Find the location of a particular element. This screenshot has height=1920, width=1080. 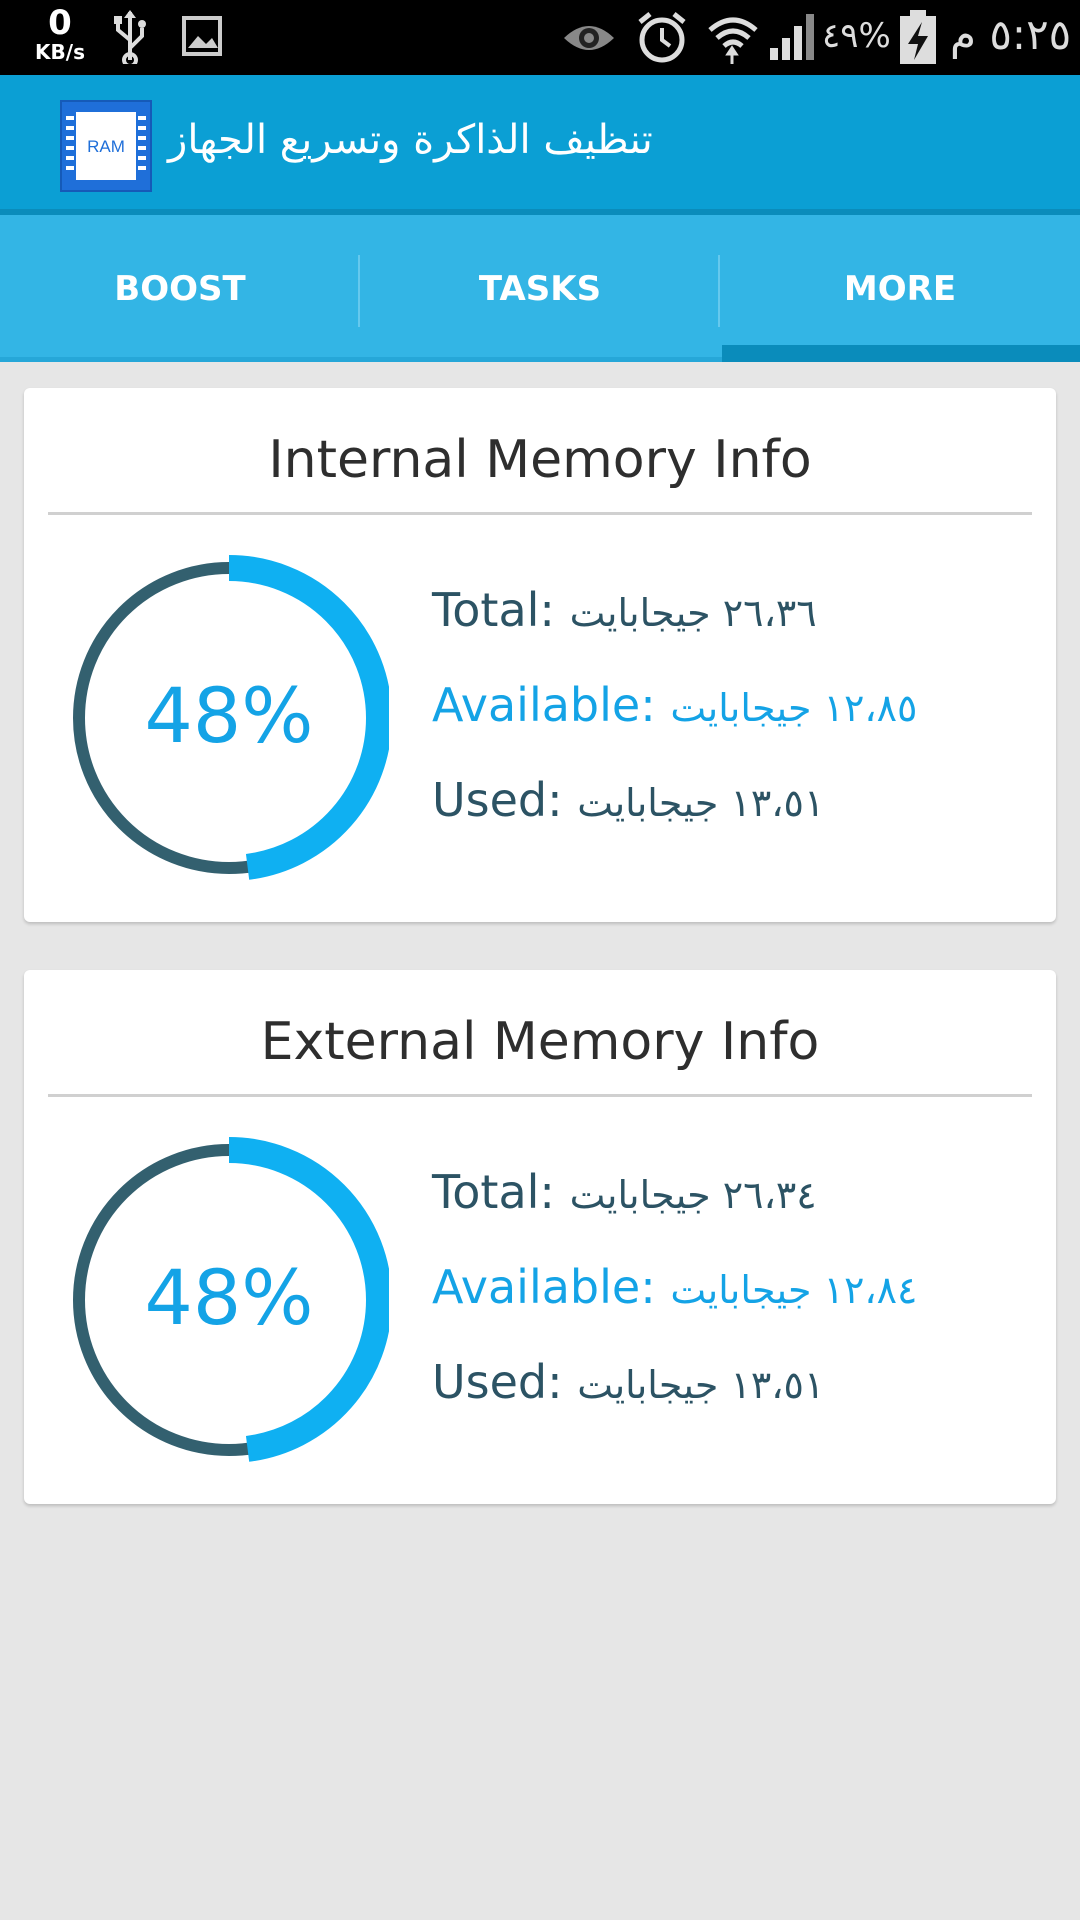

usb-icon is located at coordinates (130, 39).